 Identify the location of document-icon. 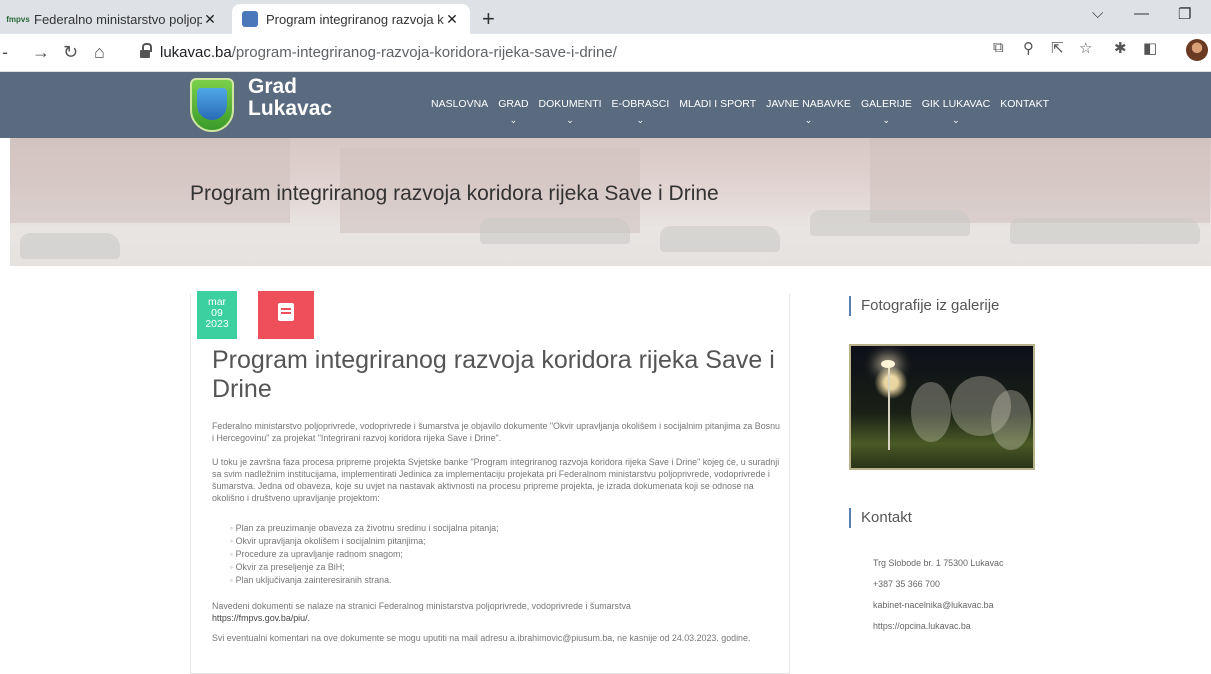
(286, 312).